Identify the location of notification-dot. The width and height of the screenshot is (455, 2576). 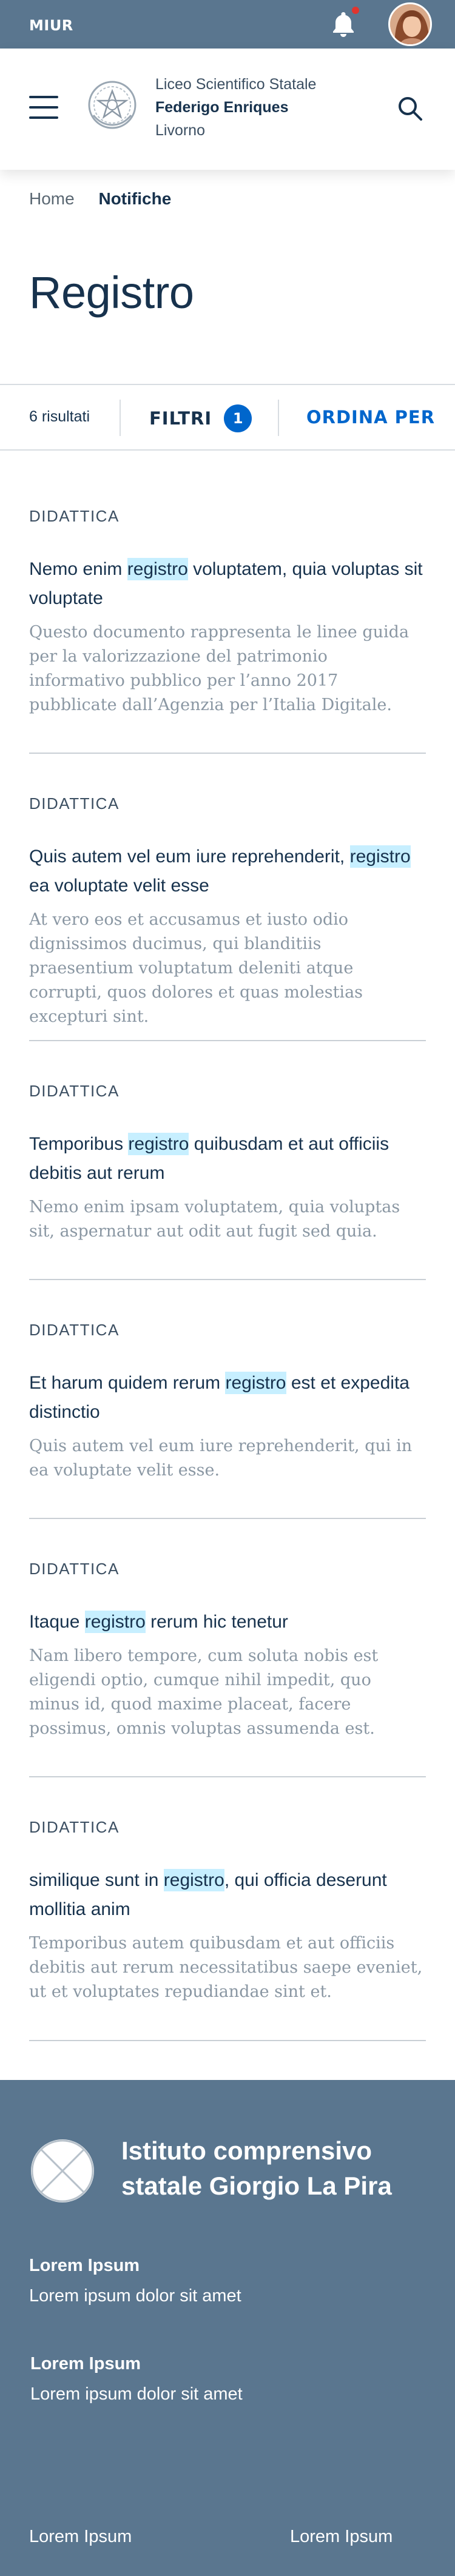
(355, 10).